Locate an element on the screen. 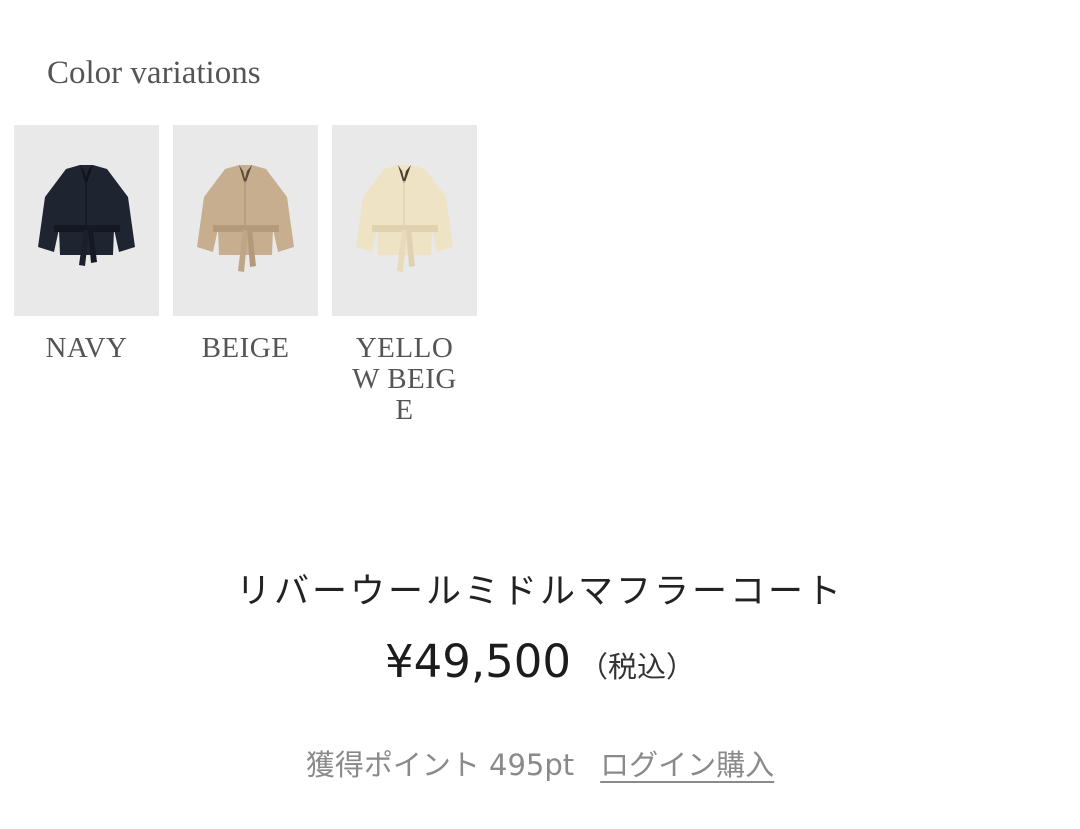 This screenshot has height=829, width=1080. color-name: BEIGE is located at coordinates (245, 348).